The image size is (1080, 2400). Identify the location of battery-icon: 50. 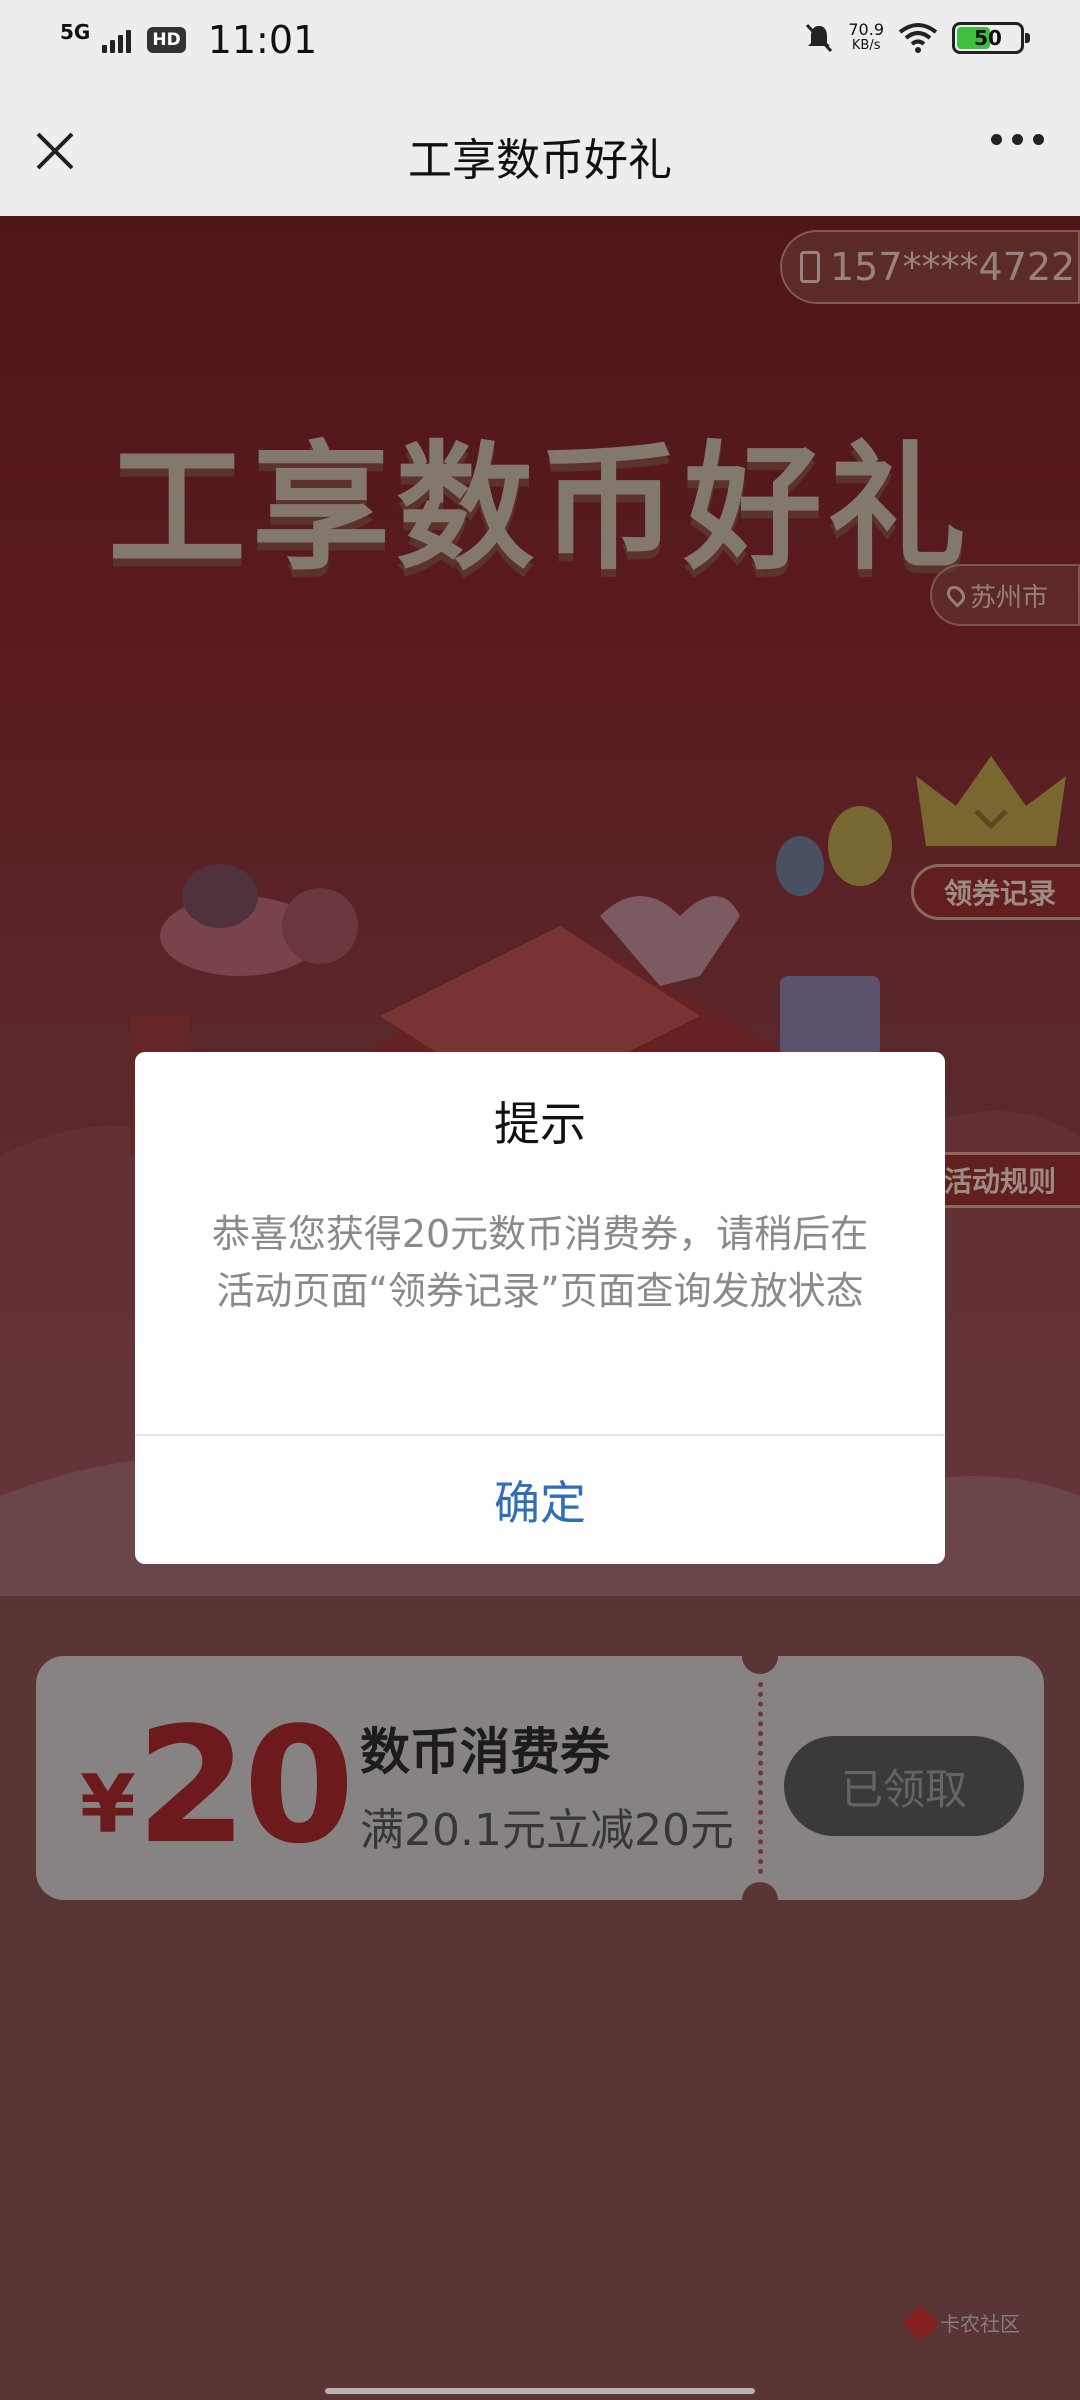
(991, 38).